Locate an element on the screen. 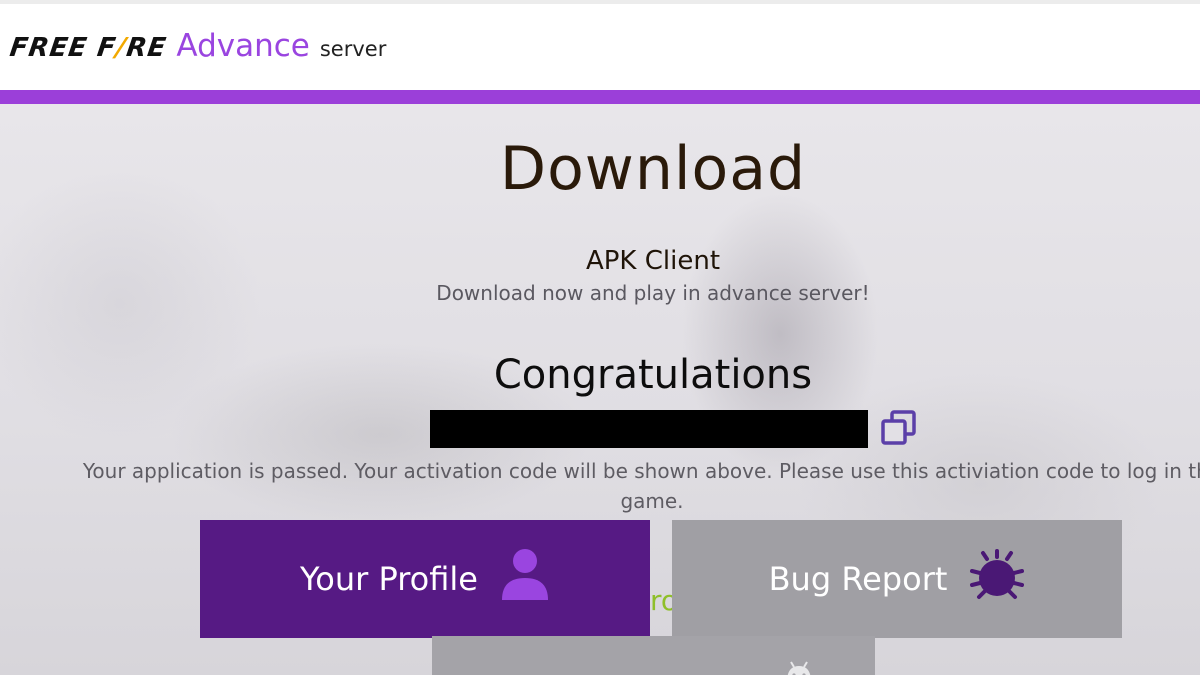  site-logo: FREE F/RE Advance server is located at coordinates (197, 46).